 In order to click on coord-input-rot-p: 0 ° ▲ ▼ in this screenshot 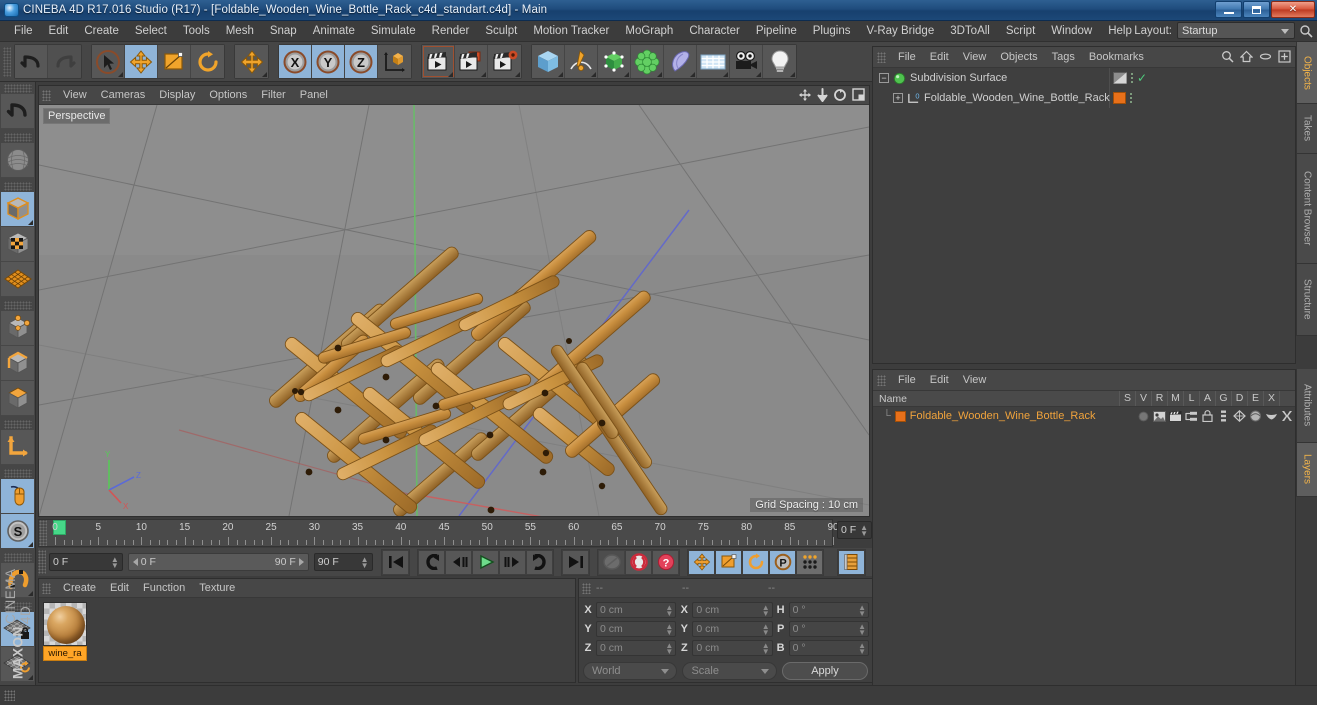, I will do `click(828, 628)`.